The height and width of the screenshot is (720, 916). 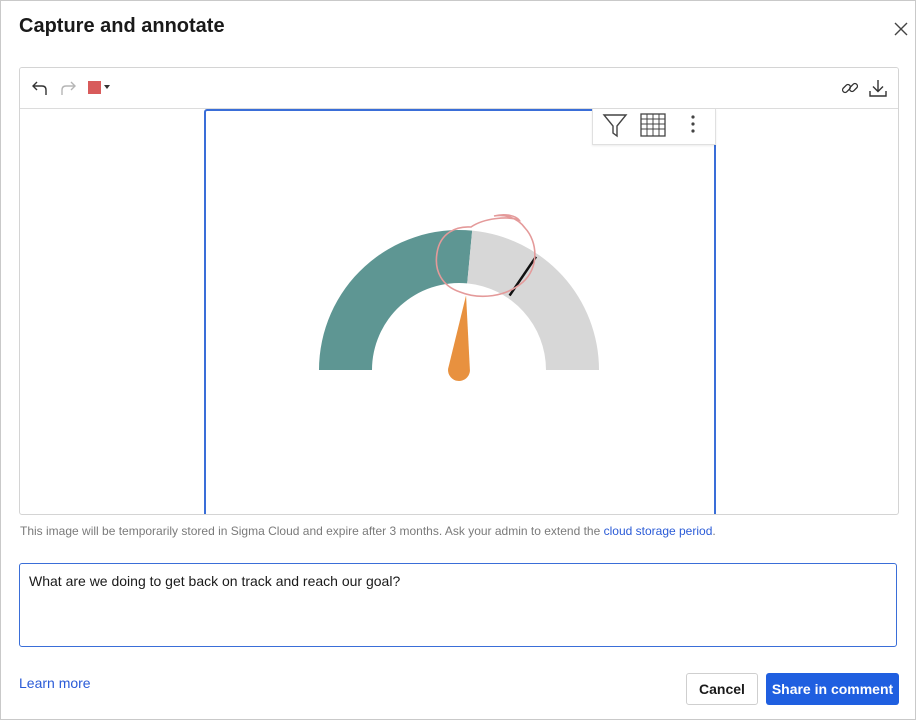 What do you see at coordinates (901, 29) in the screenshot?
I see `close-icon` at bounding box center [901, 29].